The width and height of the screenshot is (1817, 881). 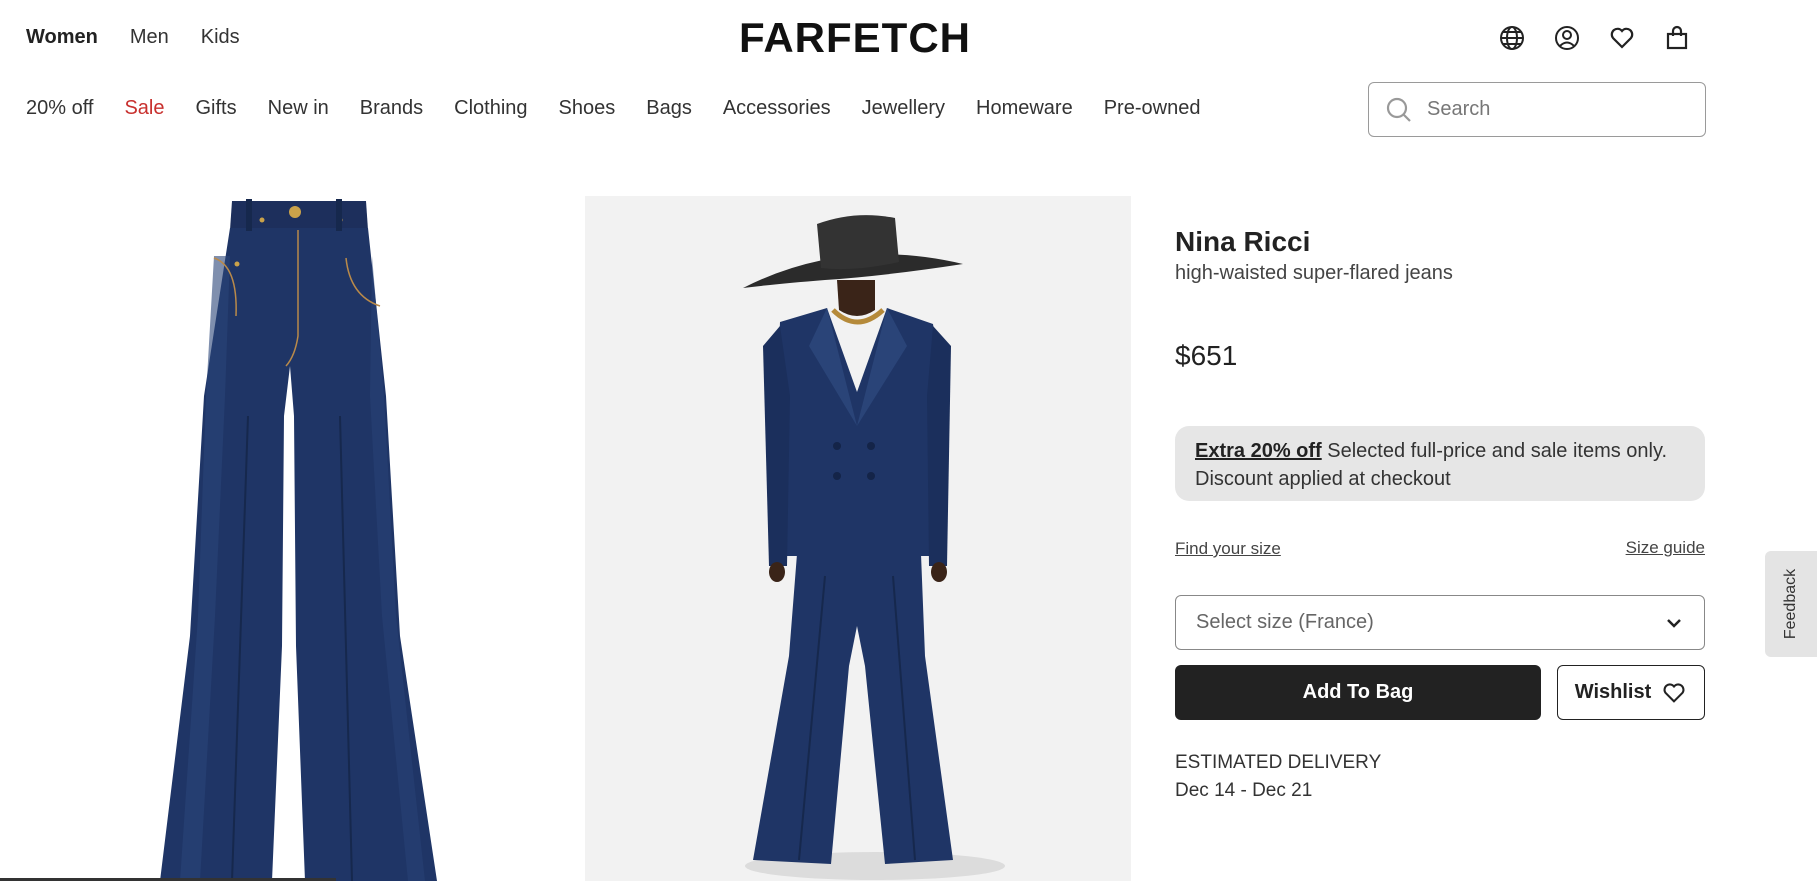 What do you see at coordinates (1674, 623) in the screenshot?
I see `chevron-down-icon` at bounding box center [1674, 623].